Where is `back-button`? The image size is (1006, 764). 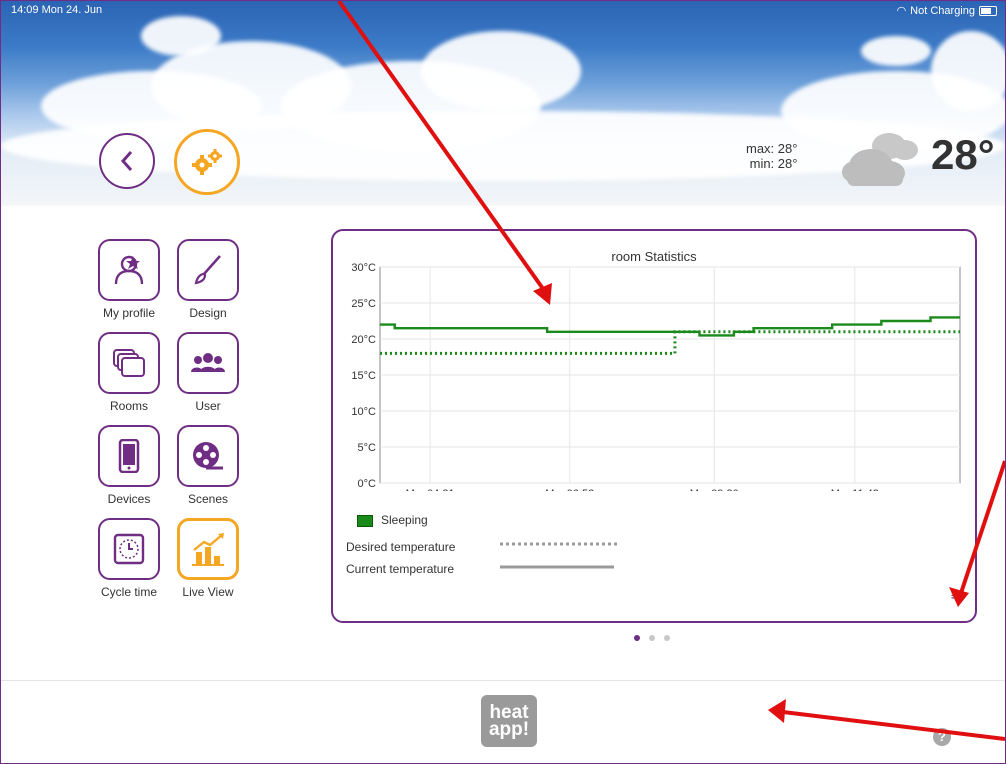
back-button is located at coordinates (127, 161).